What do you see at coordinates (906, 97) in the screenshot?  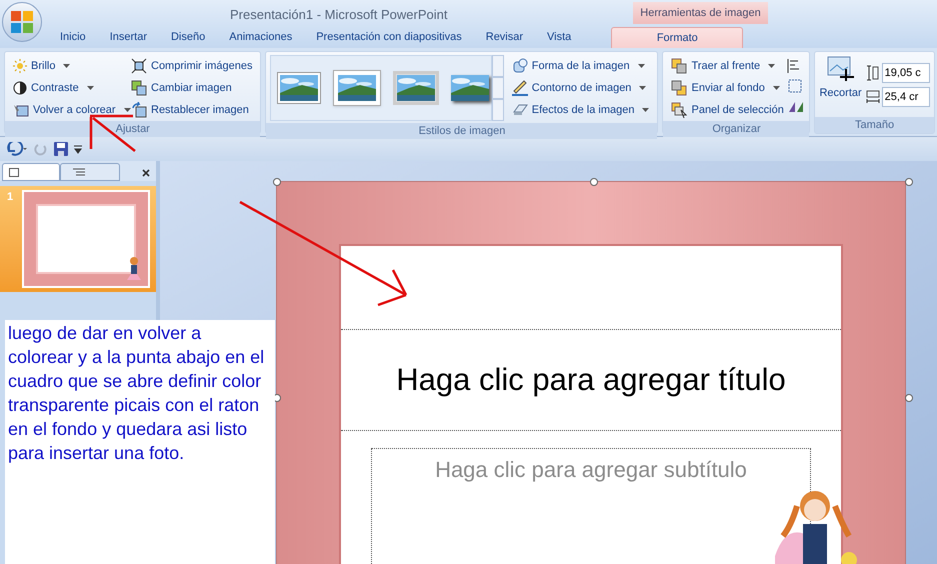 I see `width-field: 25,4 cr` at bounding box center [906, 97].